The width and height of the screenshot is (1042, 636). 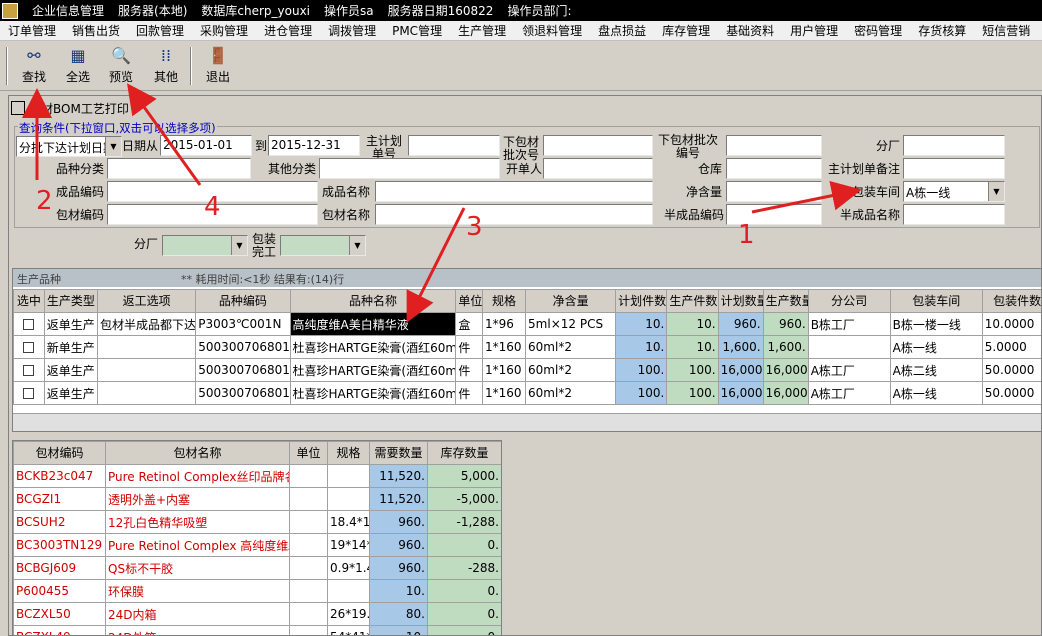 What do you see at coordinates (59, 614) in the screenshot?
I see `table-cell: BCZXL50` at bounding box center [59, 614].